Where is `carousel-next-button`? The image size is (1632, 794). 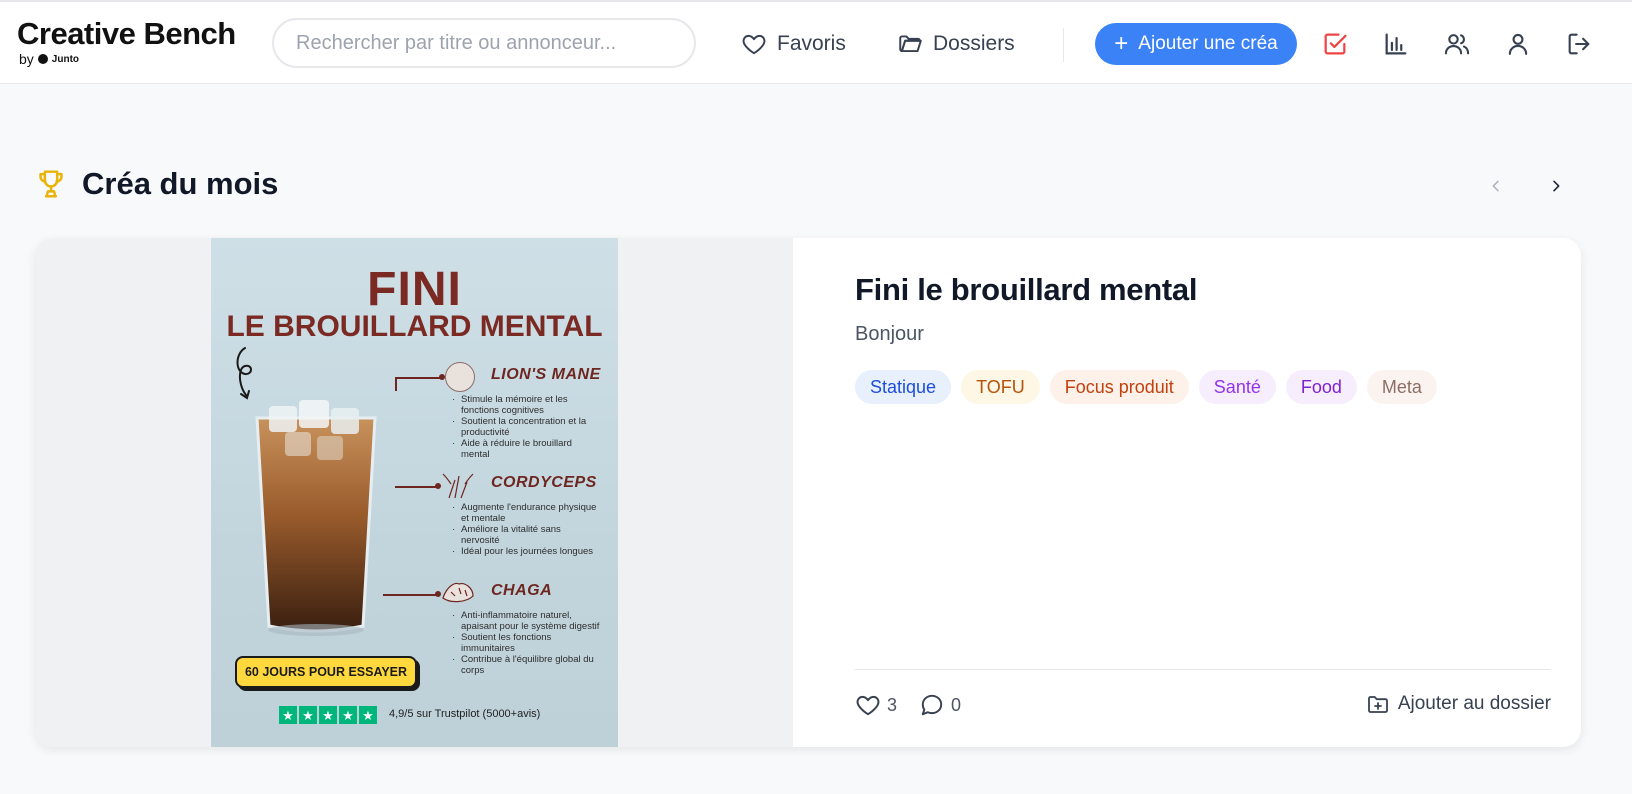
carousel-next-button is located at coordinates (1556, 186).